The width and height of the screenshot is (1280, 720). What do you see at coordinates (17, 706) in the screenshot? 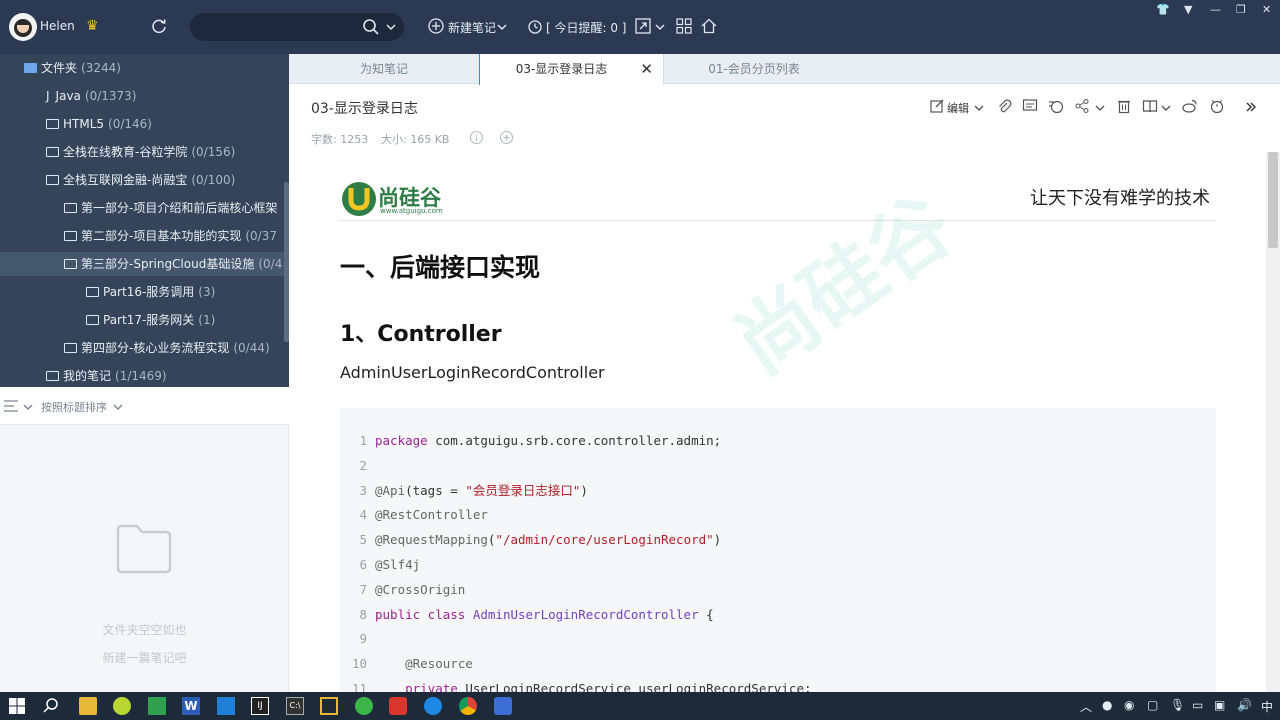
I see `windows-start-icon` at bounding box center [17, 706].